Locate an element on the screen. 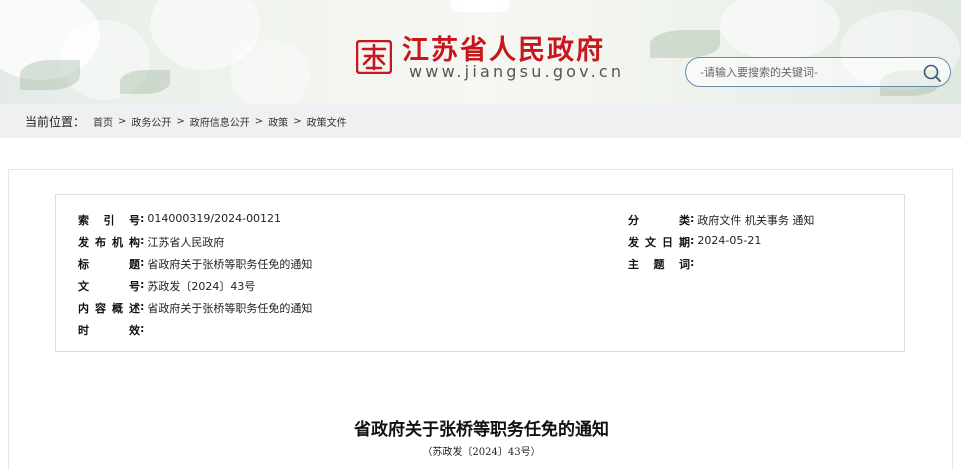  meta-validity: 时 效: is located at coordinates (111, 329).